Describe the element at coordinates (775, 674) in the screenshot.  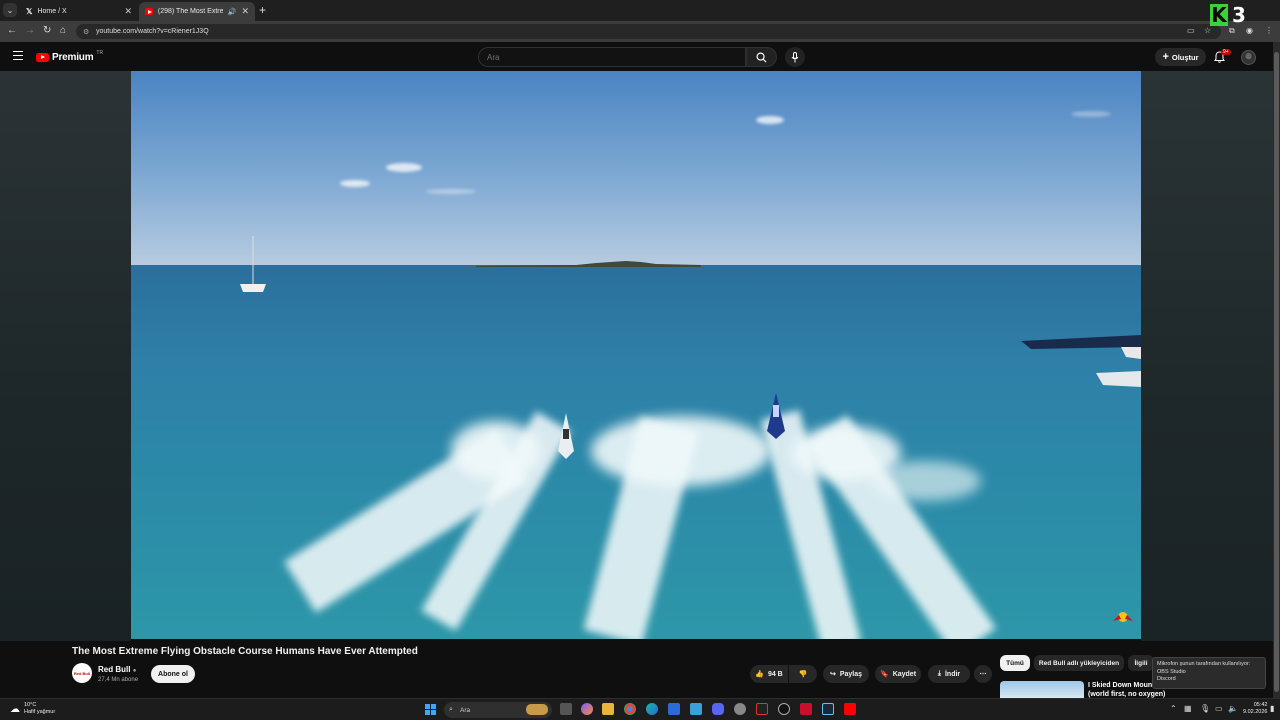
I see `like-count: 94 B` at that location.